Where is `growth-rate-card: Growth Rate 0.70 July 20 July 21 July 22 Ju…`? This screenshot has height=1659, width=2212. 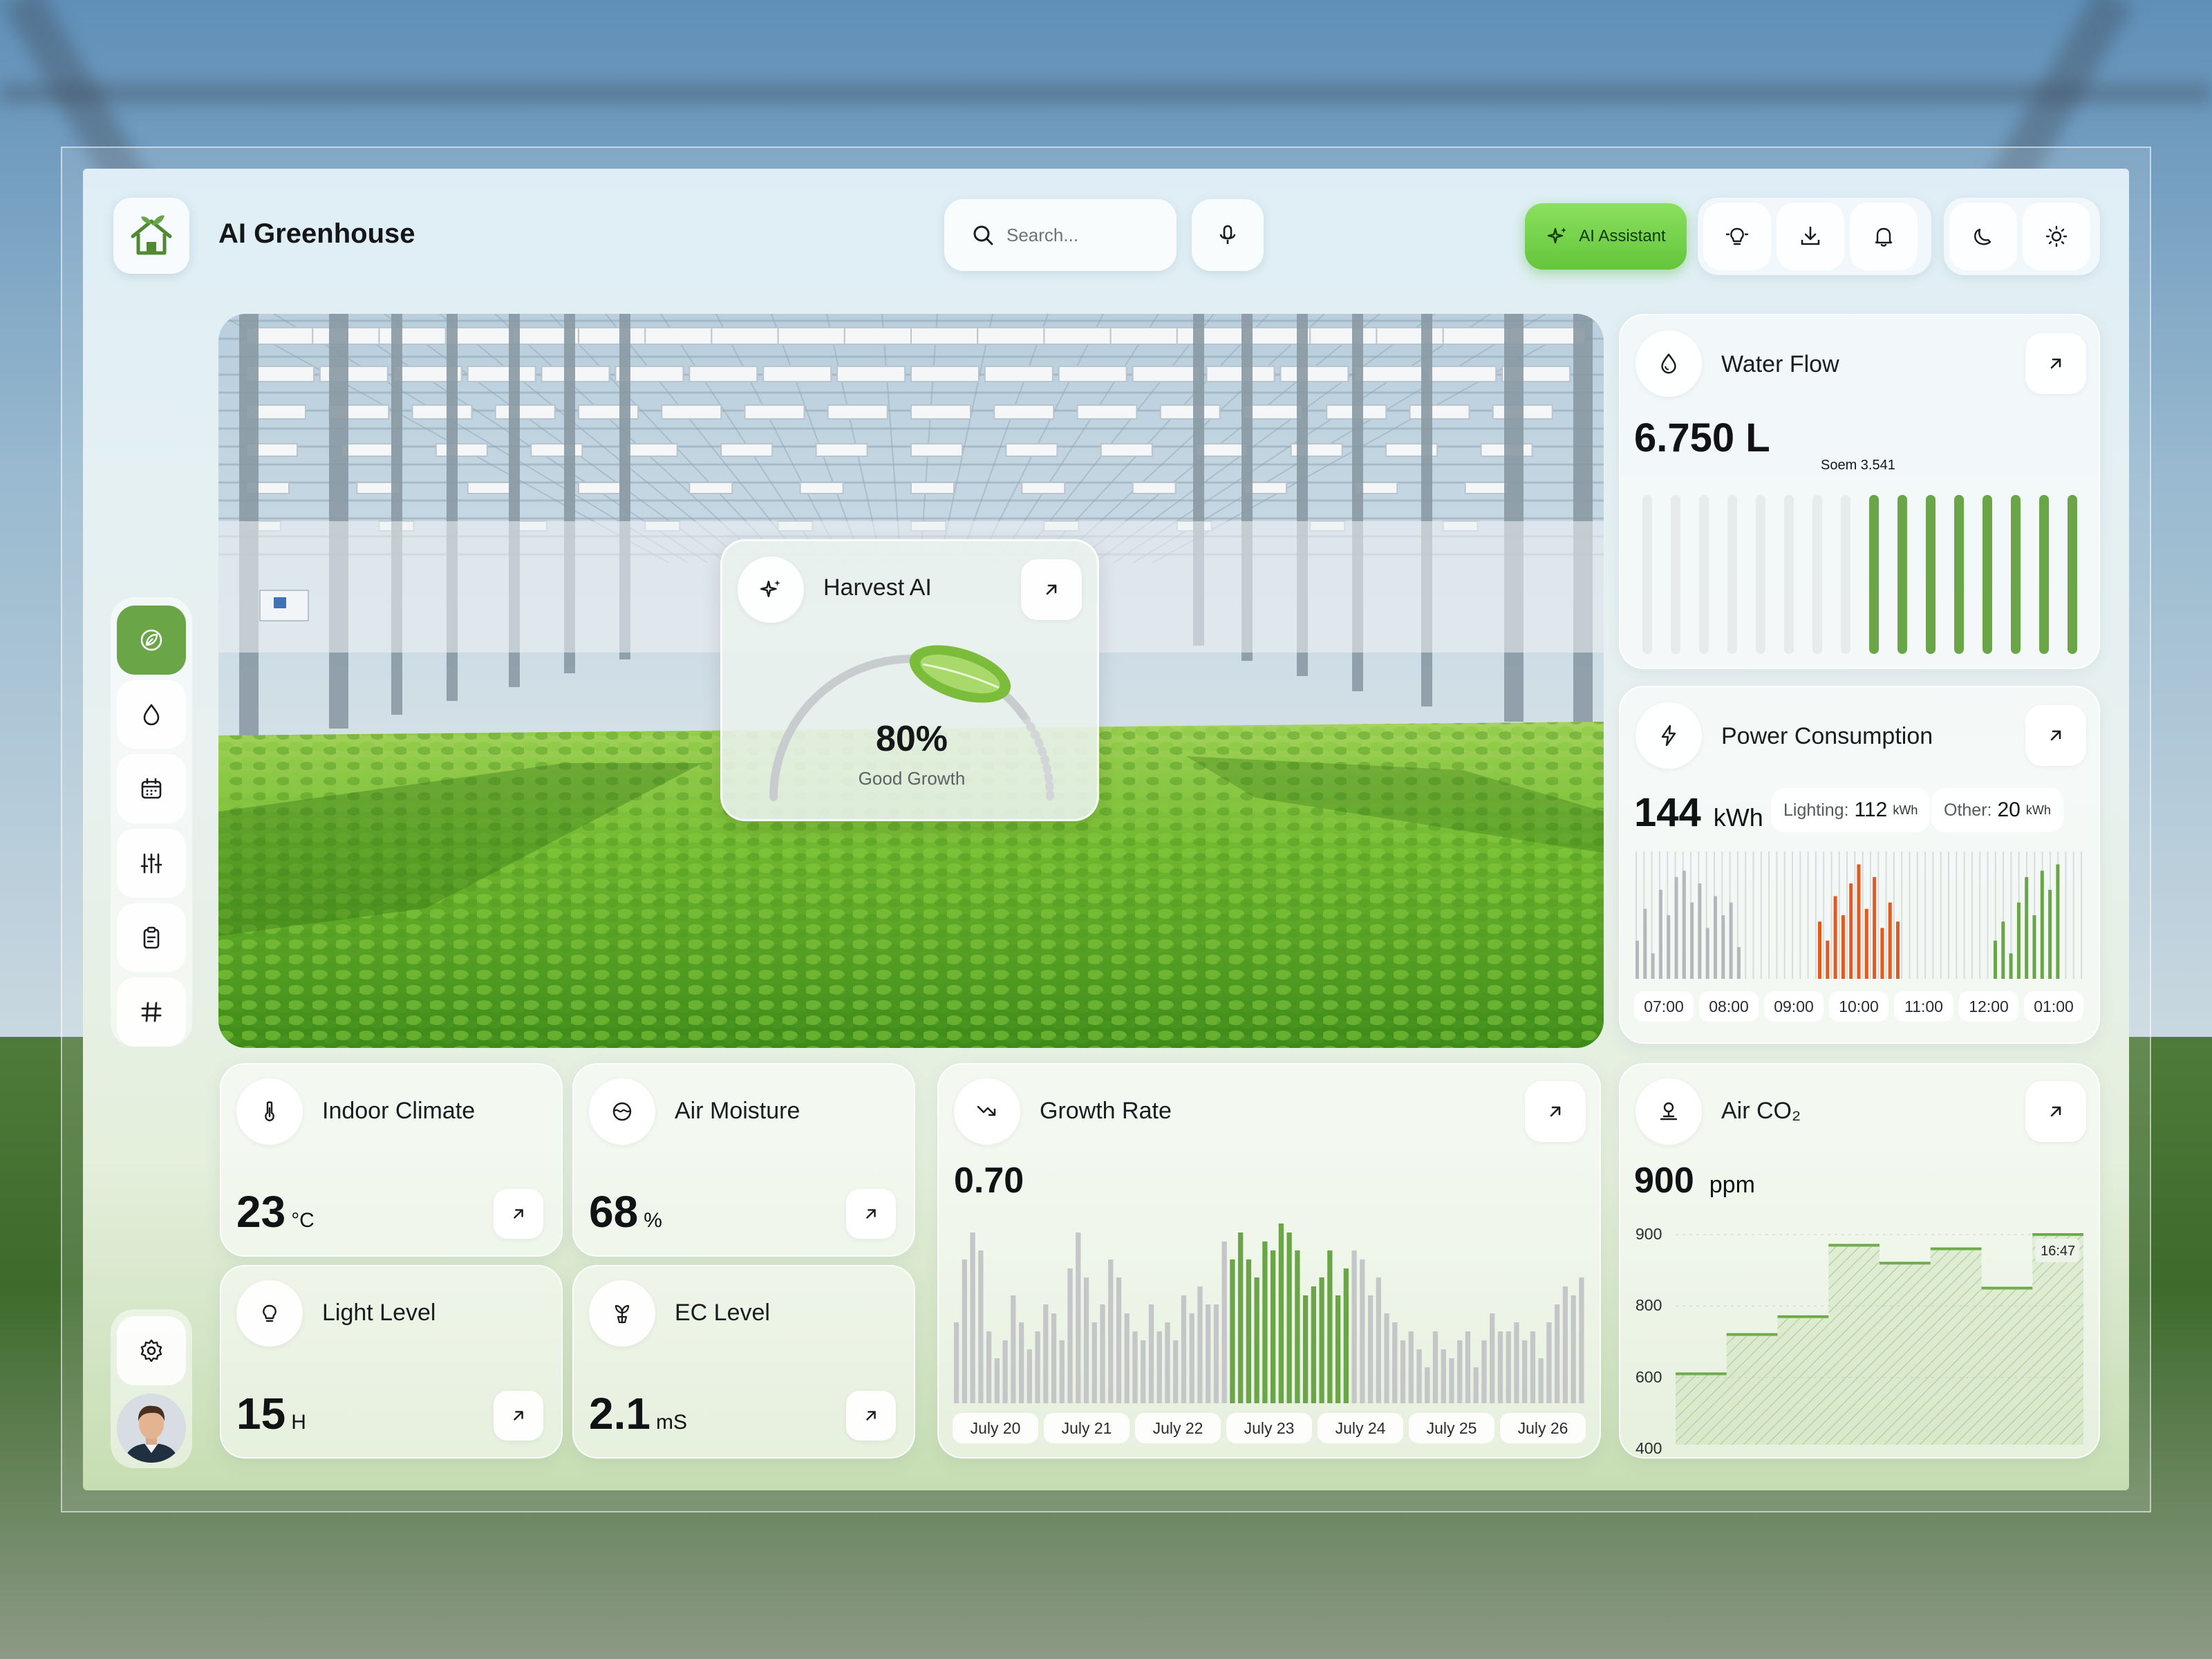 growth-rate-card: Growth Rate 0.70 July 20 July 21 July 22 Ju… is located at coordinates (1269, 1261).